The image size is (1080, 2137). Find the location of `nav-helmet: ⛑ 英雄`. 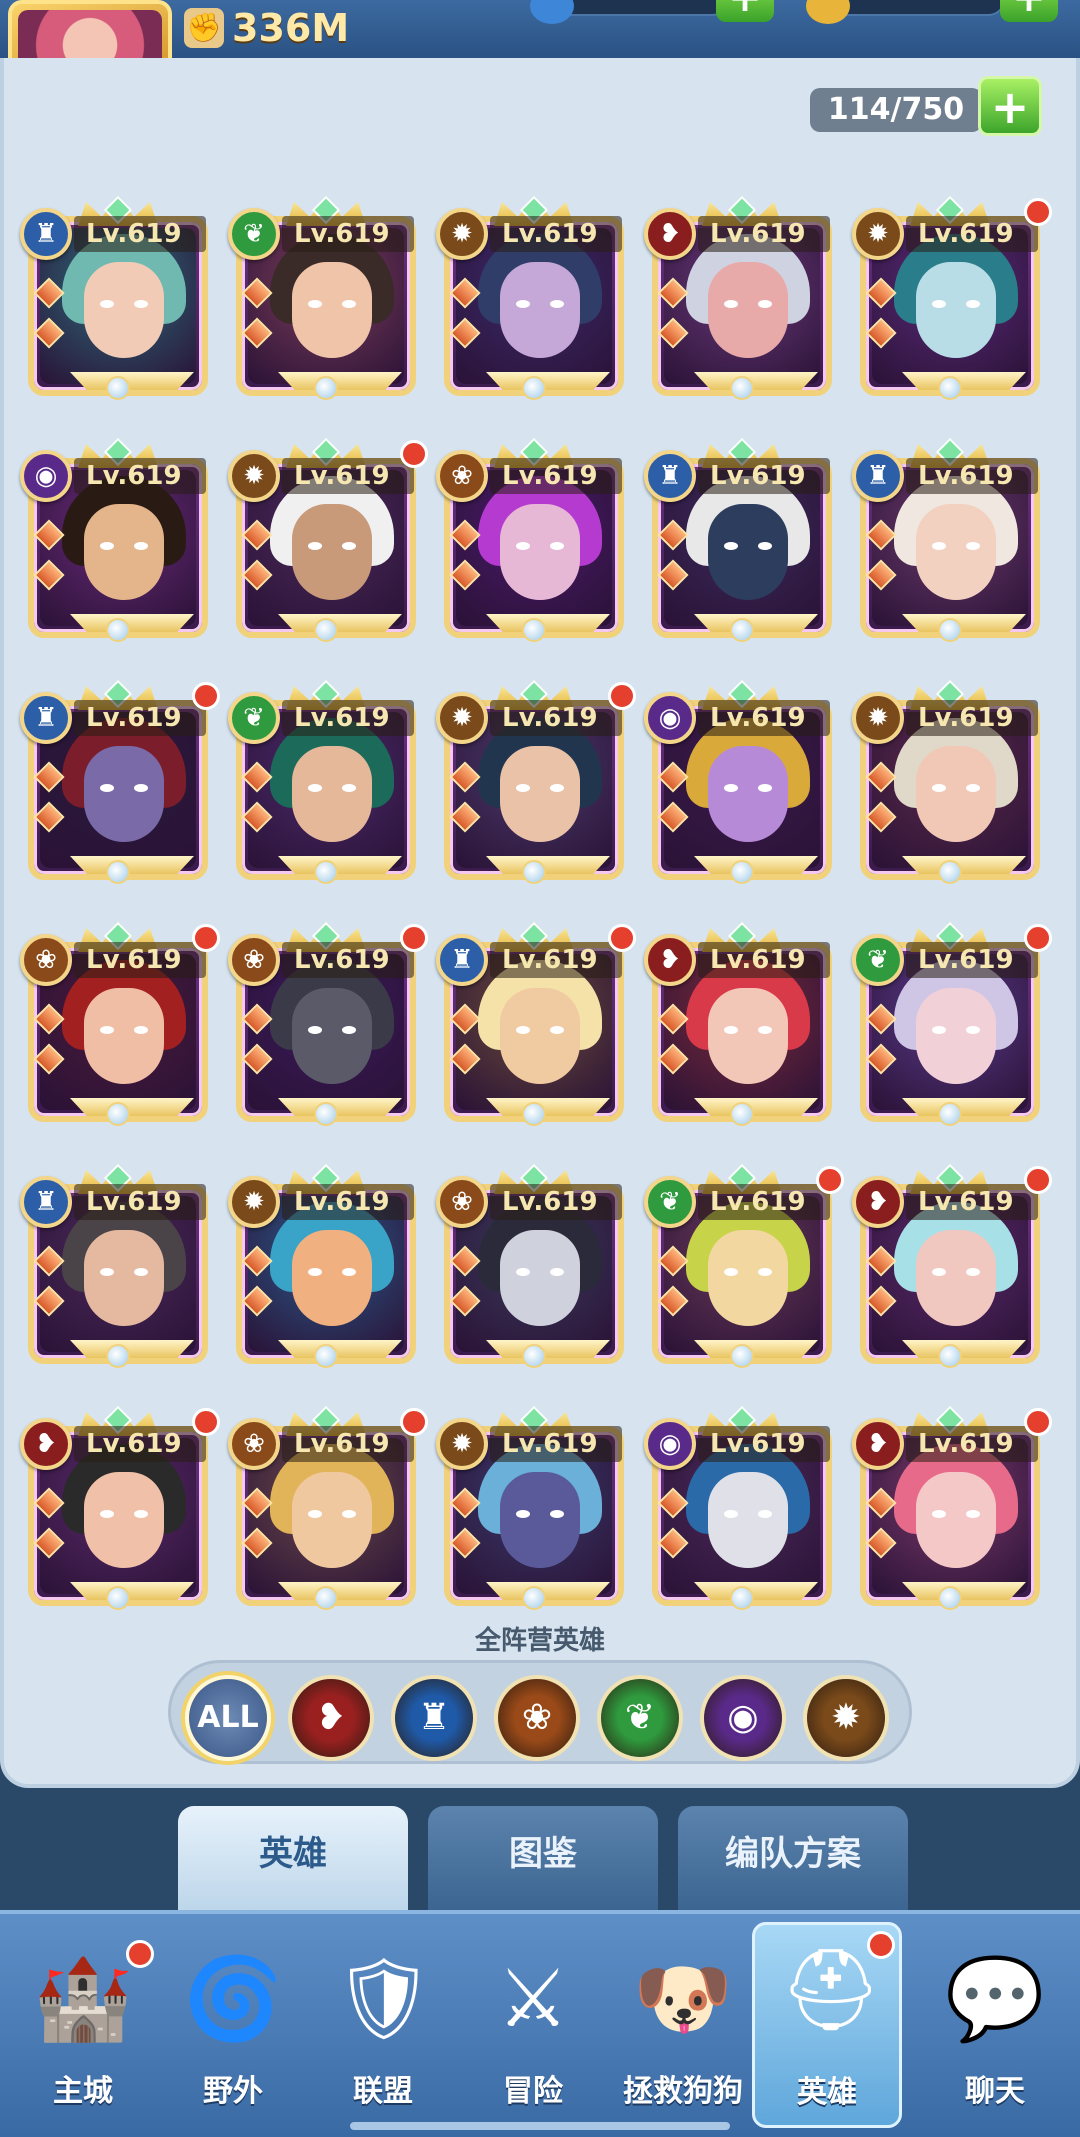

nav-helmet: ⛑ 英雄 is located at coordinates (827, 2025).